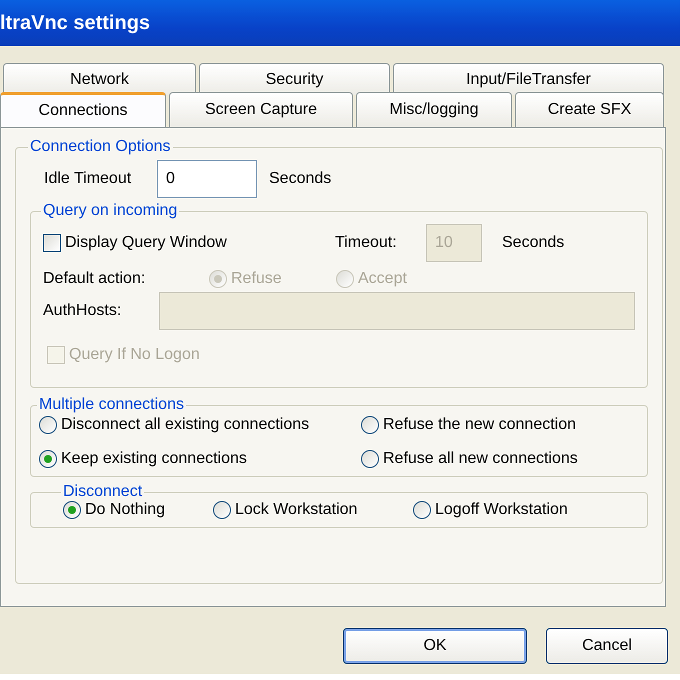 This screenshot has width=680, height=680. What do you see at coordinates (435, 646) in the screenshot?
I see `ok-button: OK` at bounding box center [435, 646].